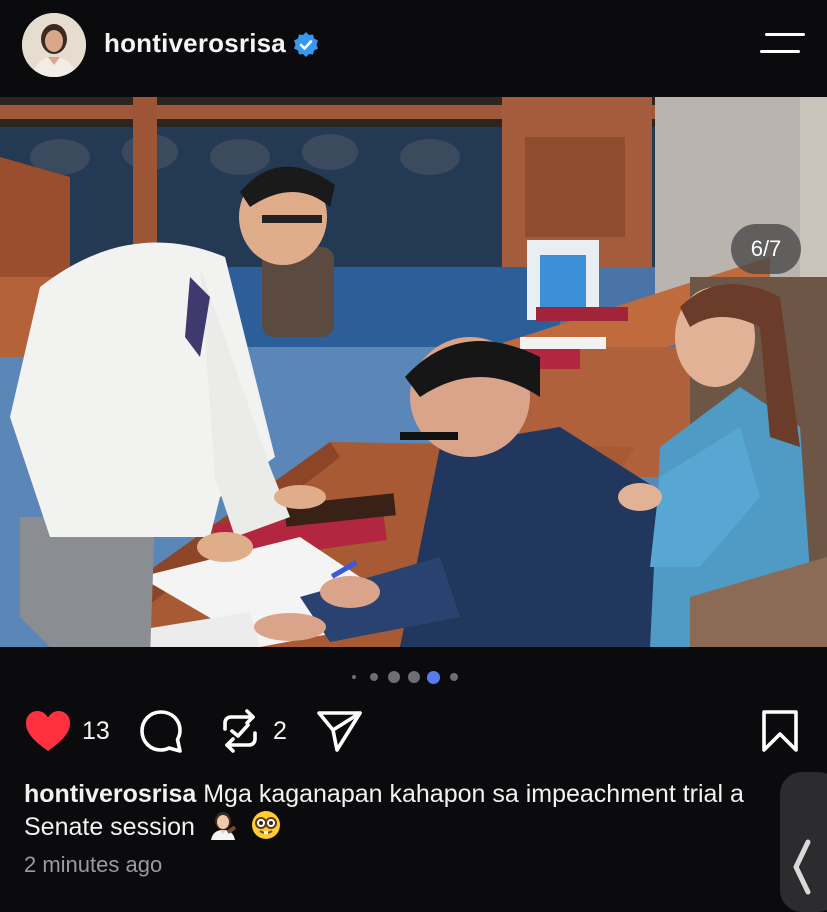 The width and height of the screenshot is (827, 912). Describe the element at coordinates (195, 43) in the screenshot. I see `post-username: hontiverosrisa` at that location.